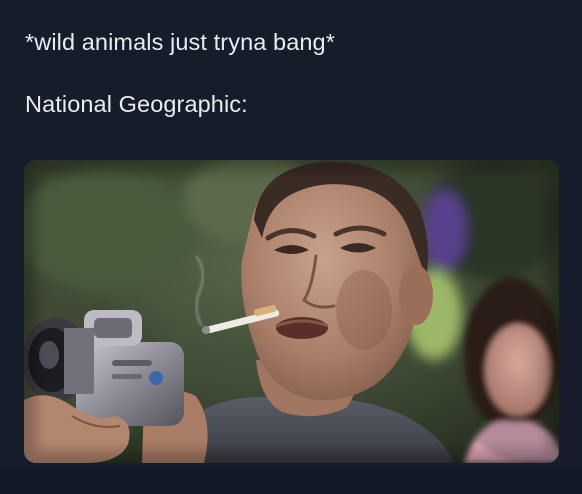  What do you see at coordinates (136, 104) in the screenshot?
I see `tweet-text-line-2: National Geographic:` at bounding box center [136, 104].